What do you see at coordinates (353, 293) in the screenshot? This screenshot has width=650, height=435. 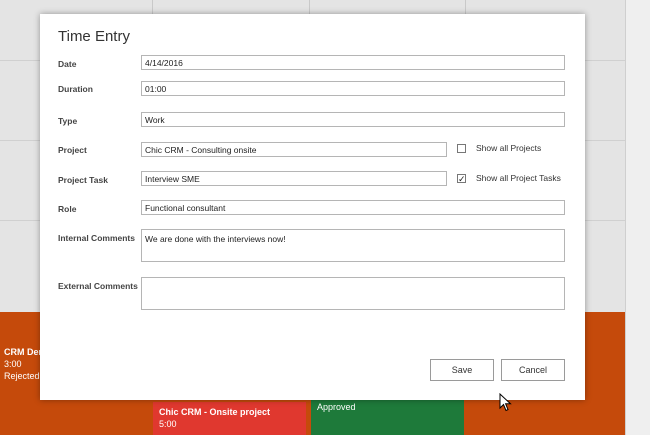 I see `external-comments-field` at bounding box center [353, 293].